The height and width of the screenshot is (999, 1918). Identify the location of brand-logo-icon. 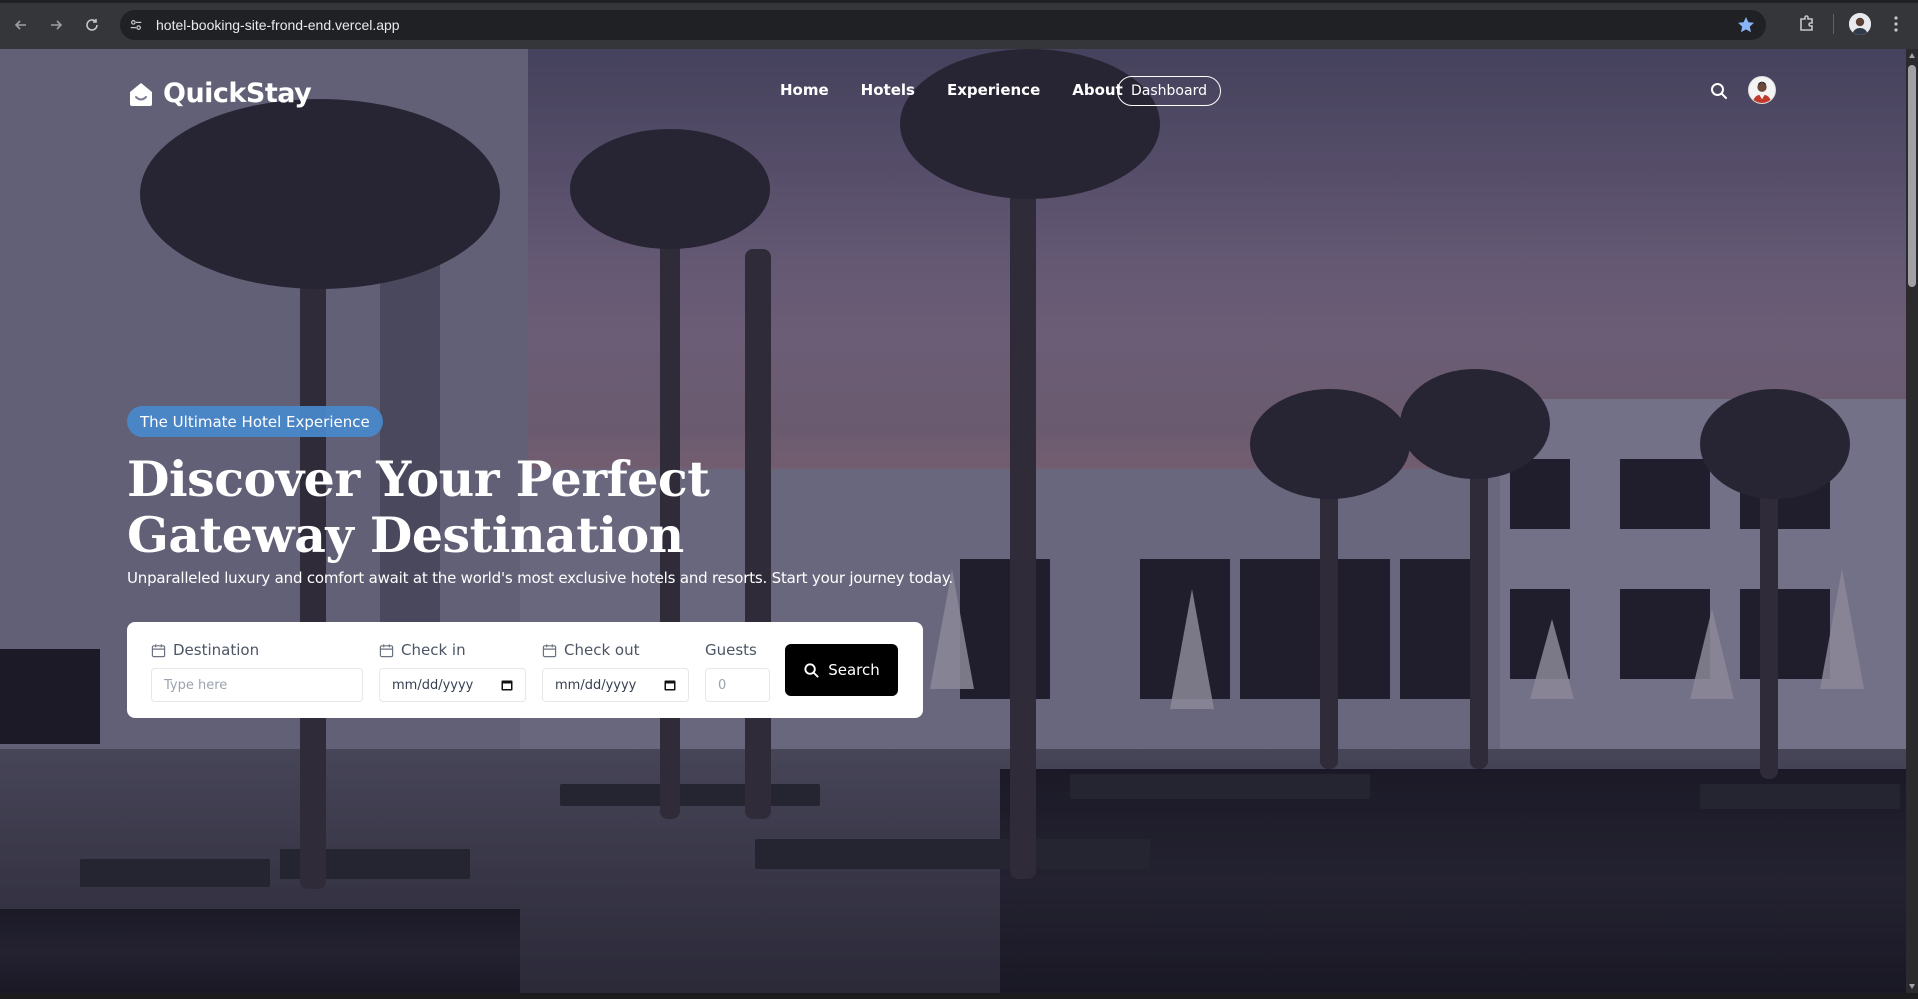
(141, 94).